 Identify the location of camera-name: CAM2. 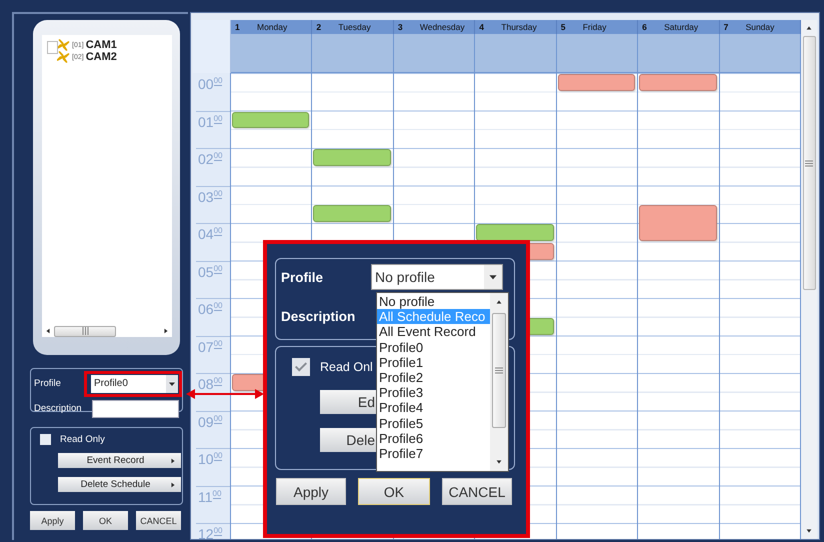
(101, 57).